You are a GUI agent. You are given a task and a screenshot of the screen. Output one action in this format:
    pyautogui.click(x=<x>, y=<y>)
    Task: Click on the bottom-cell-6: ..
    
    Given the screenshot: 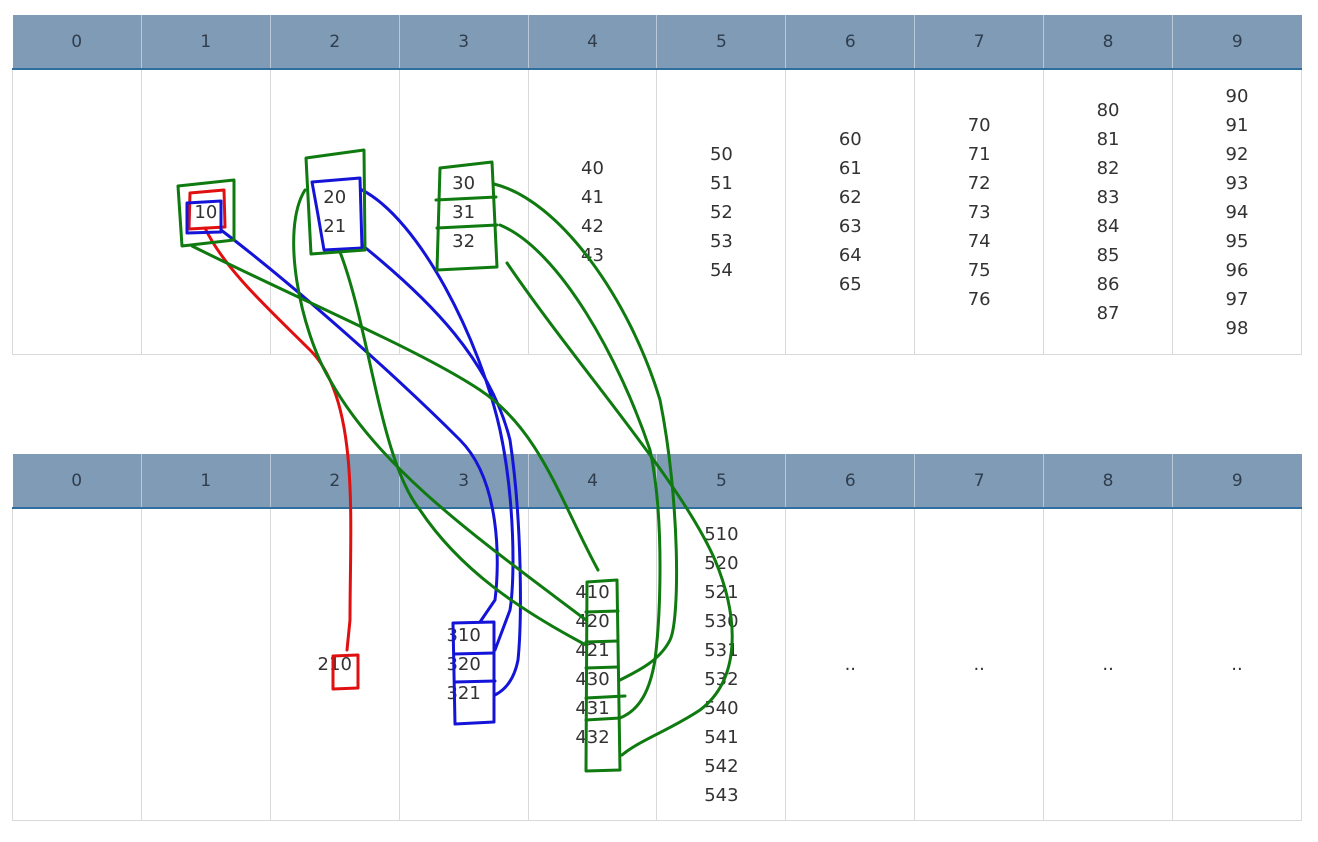 What is the action you would take?
    pyautogui.click(x=850, y=664)
    